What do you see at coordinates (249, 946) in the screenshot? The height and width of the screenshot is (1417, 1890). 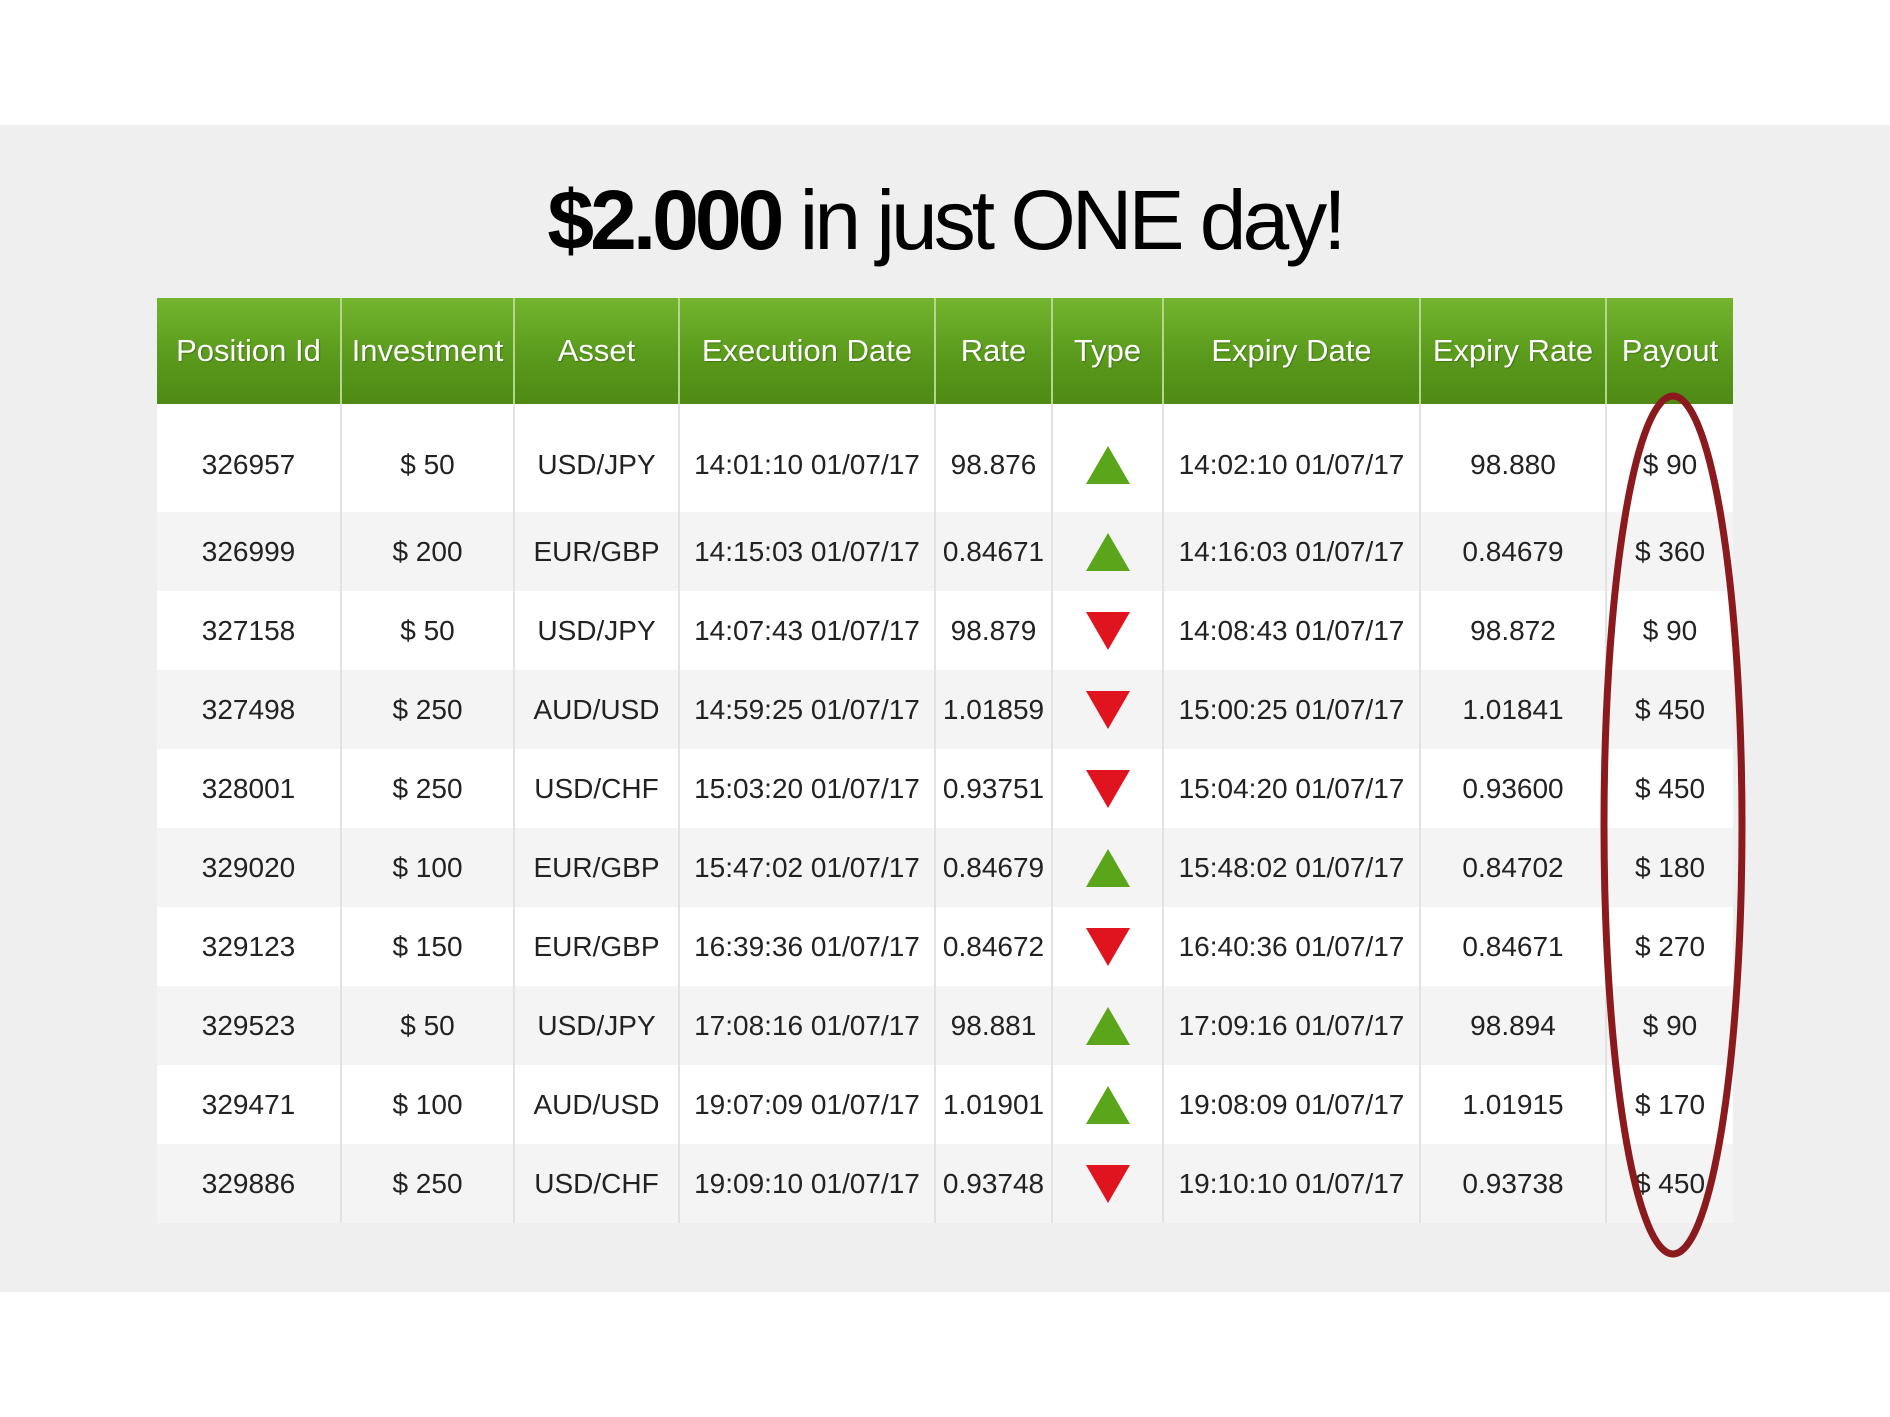 I see `cell-position-id: 329123` at bounding box center [249, 946].